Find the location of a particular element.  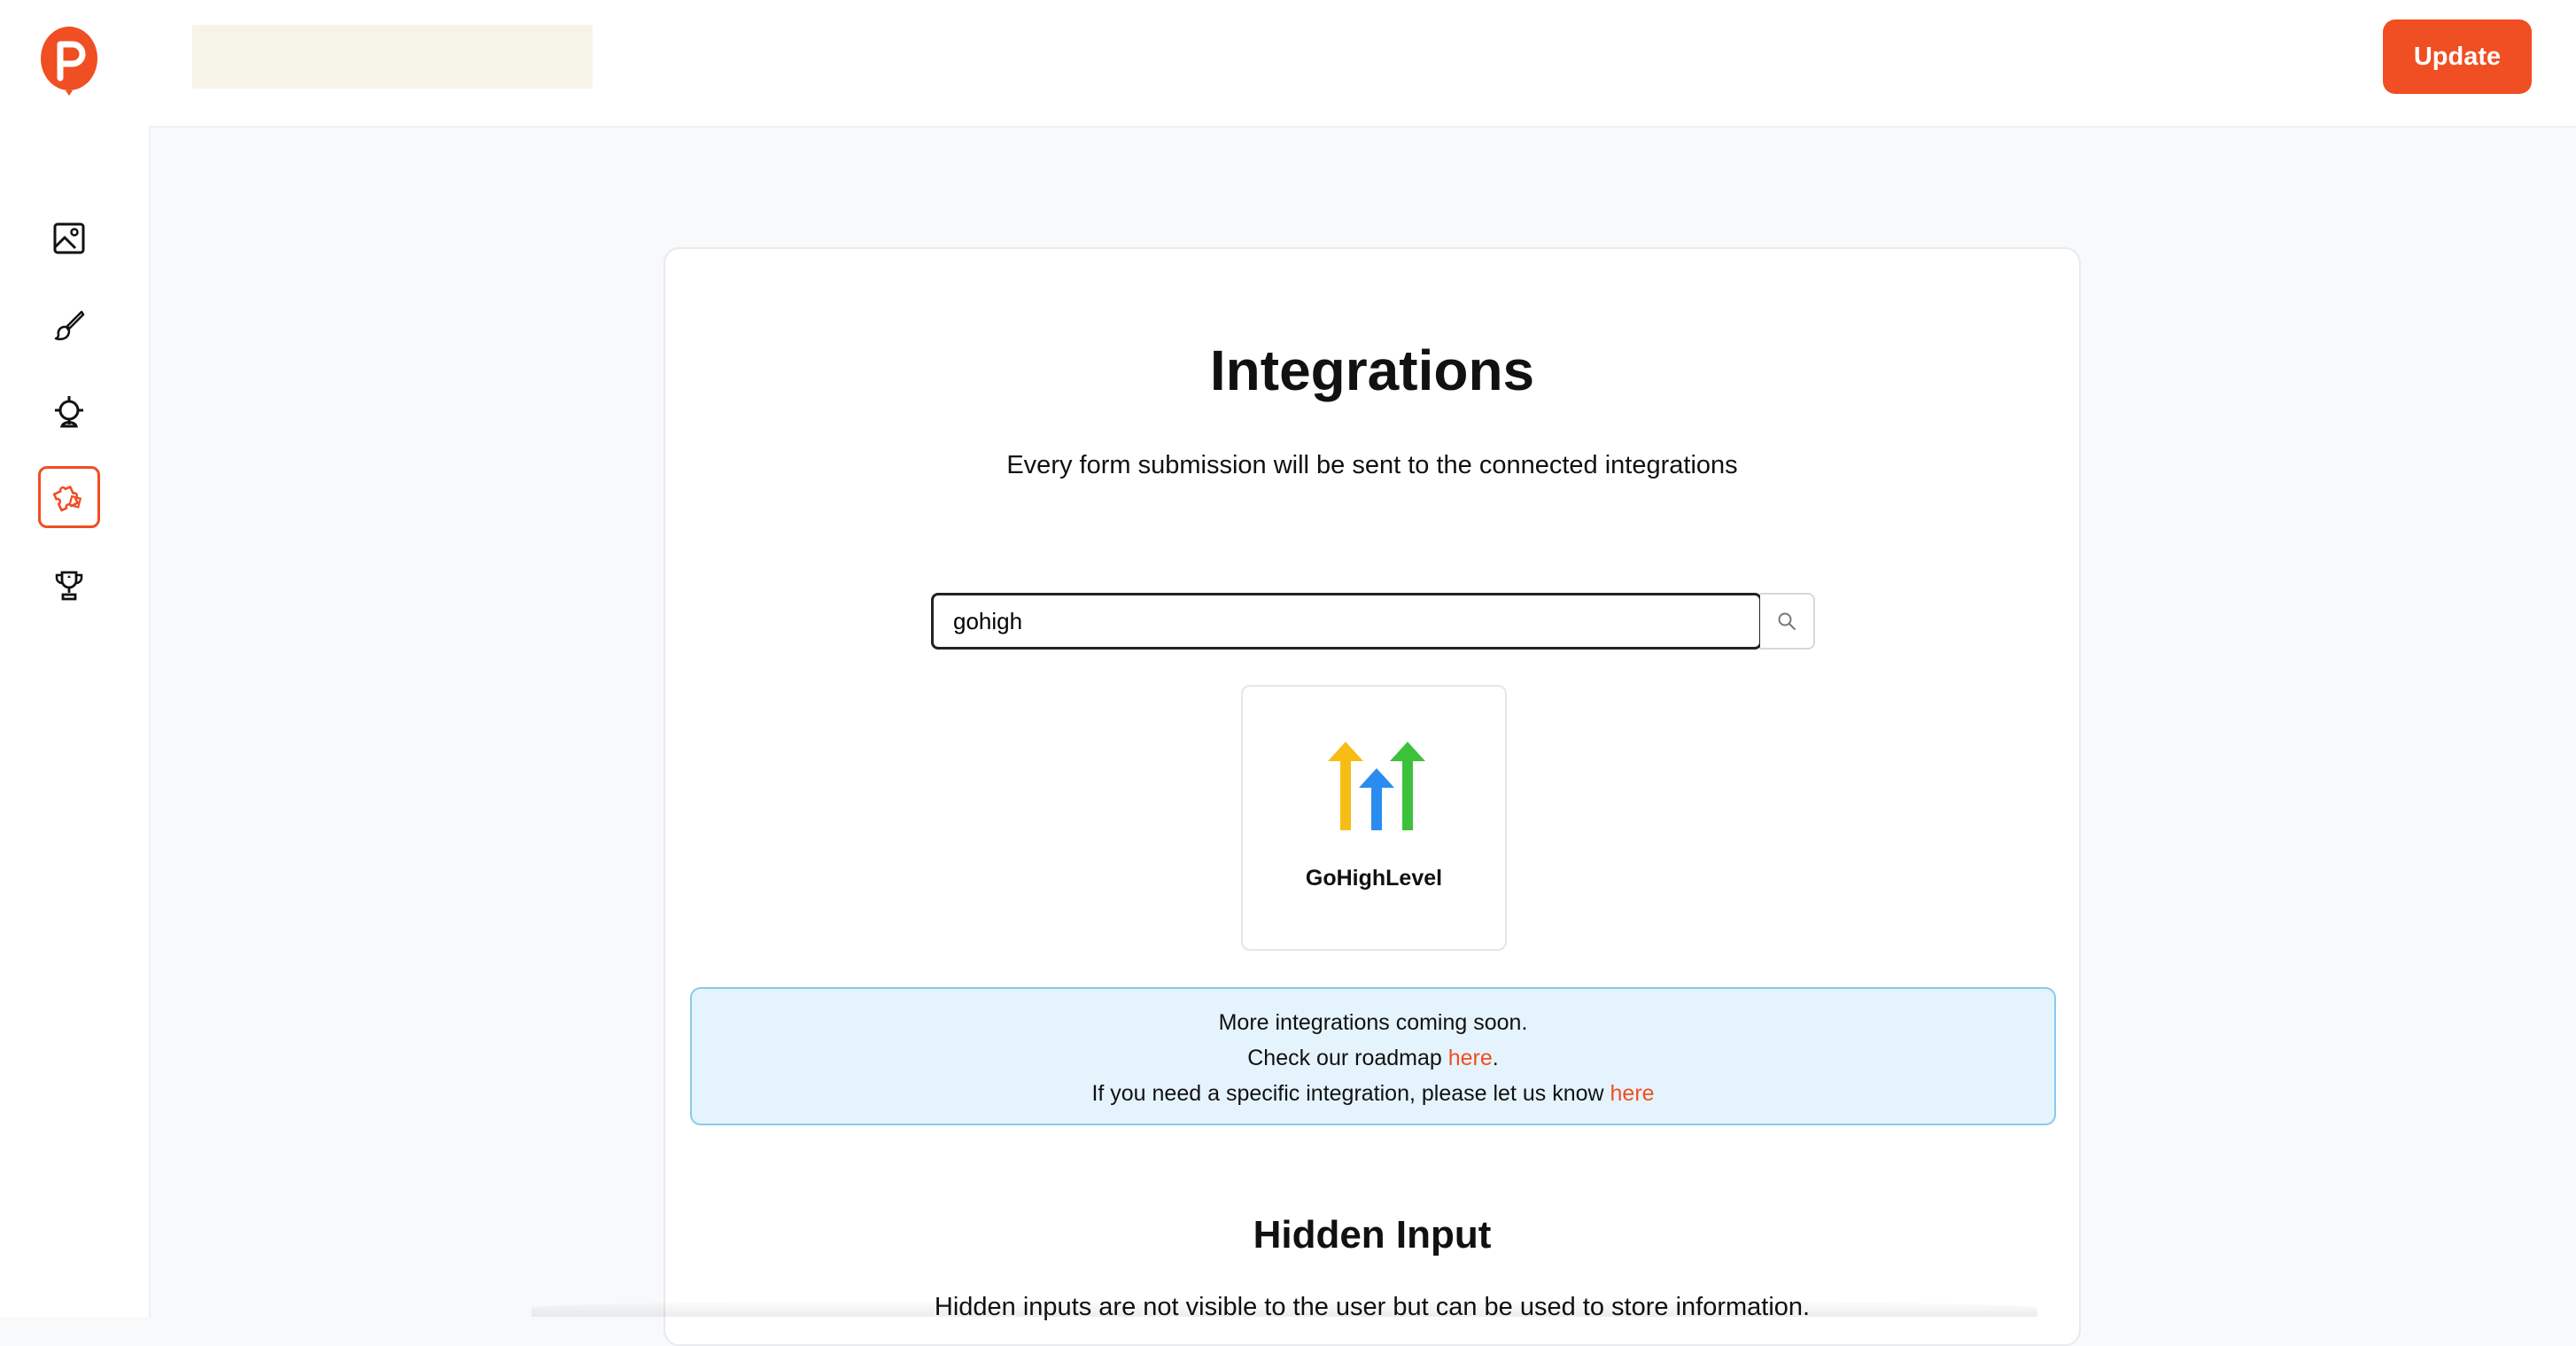

sidebar-item-targeting is located at coordinates (69, 412).